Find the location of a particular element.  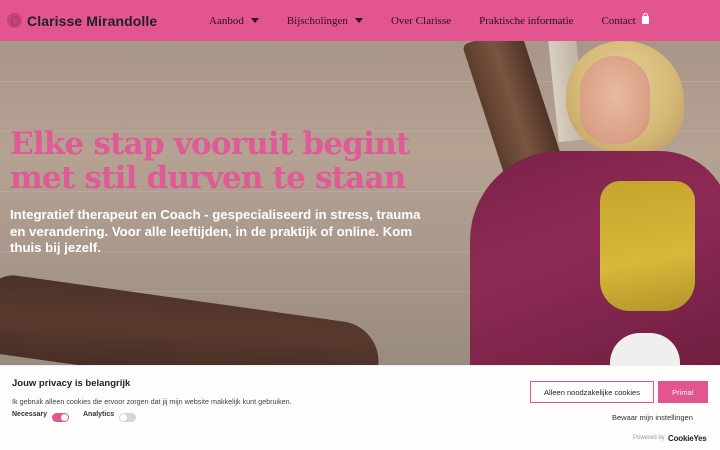

site-logo: Clarisse Mirandolle is located at coordinates (82, 21).